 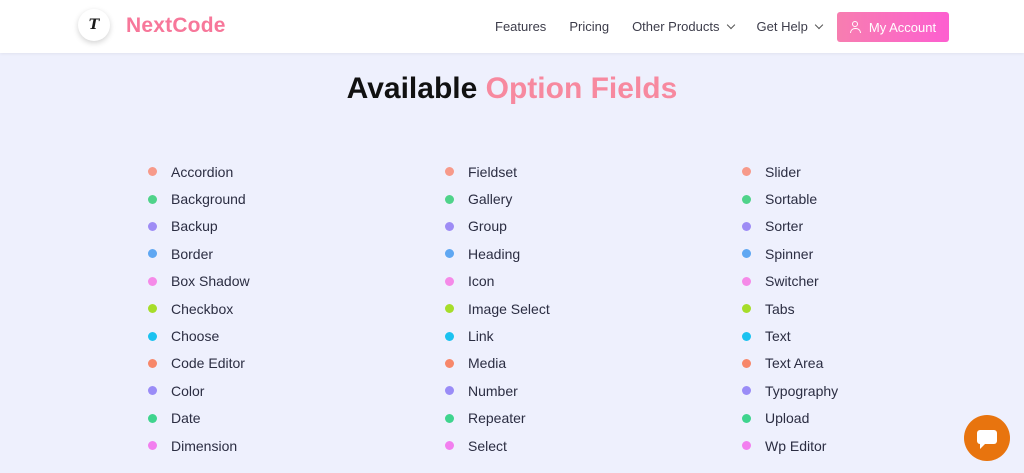 I want to click on field-label: Dimension, so click(x=204, y=445).